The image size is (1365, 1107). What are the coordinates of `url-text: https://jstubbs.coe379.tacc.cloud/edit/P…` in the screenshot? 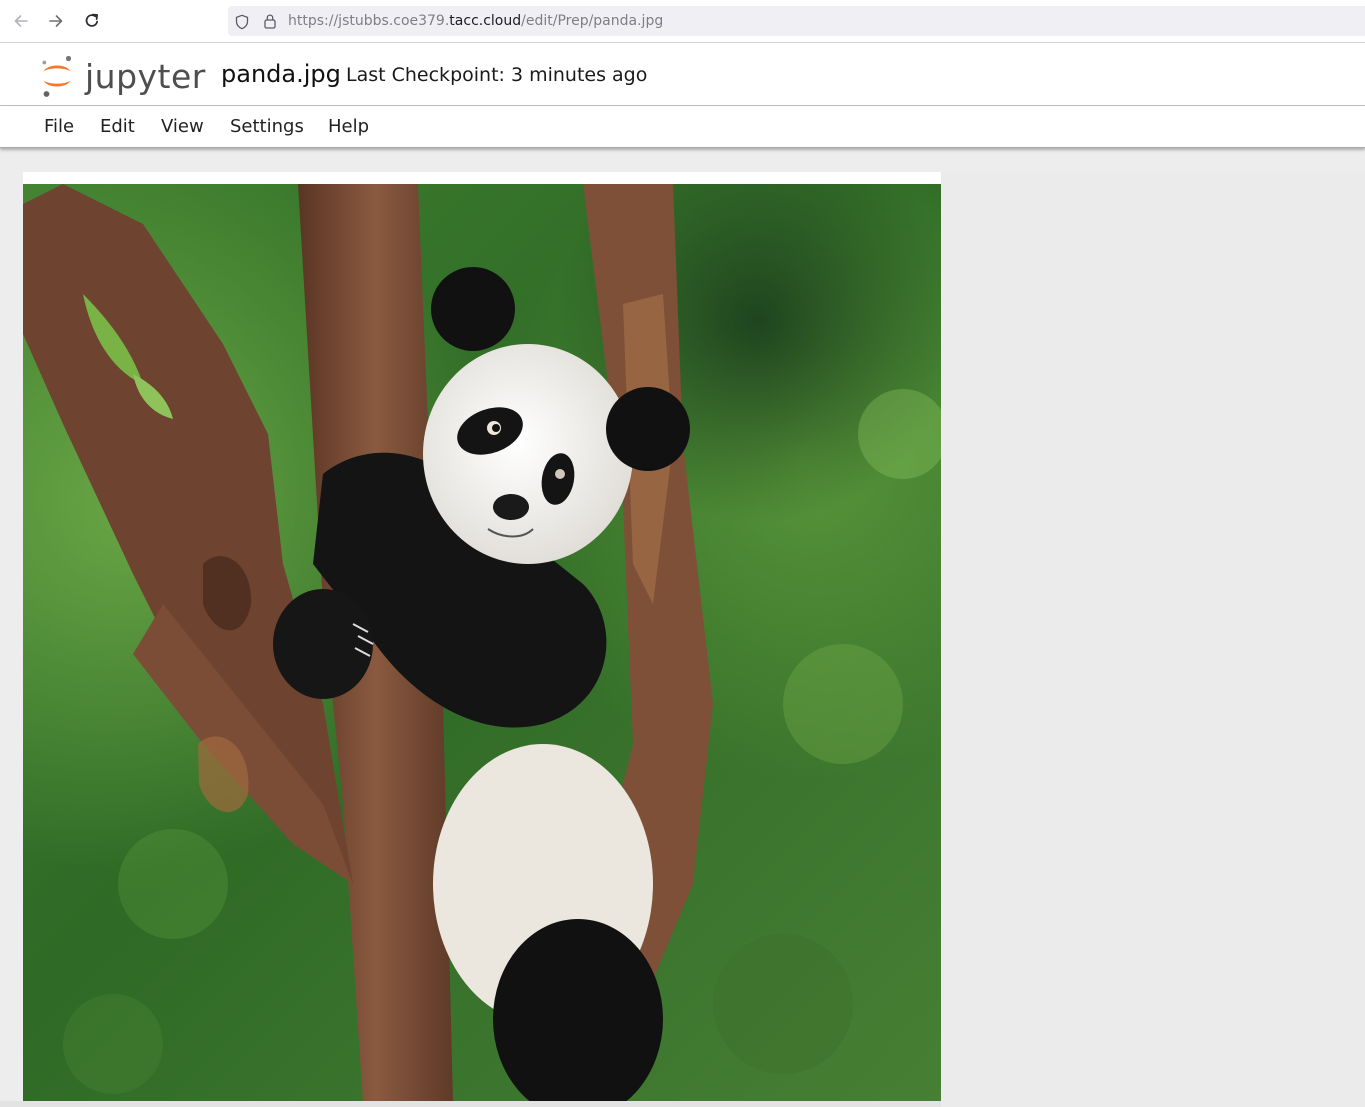 It's located at (475, 21).